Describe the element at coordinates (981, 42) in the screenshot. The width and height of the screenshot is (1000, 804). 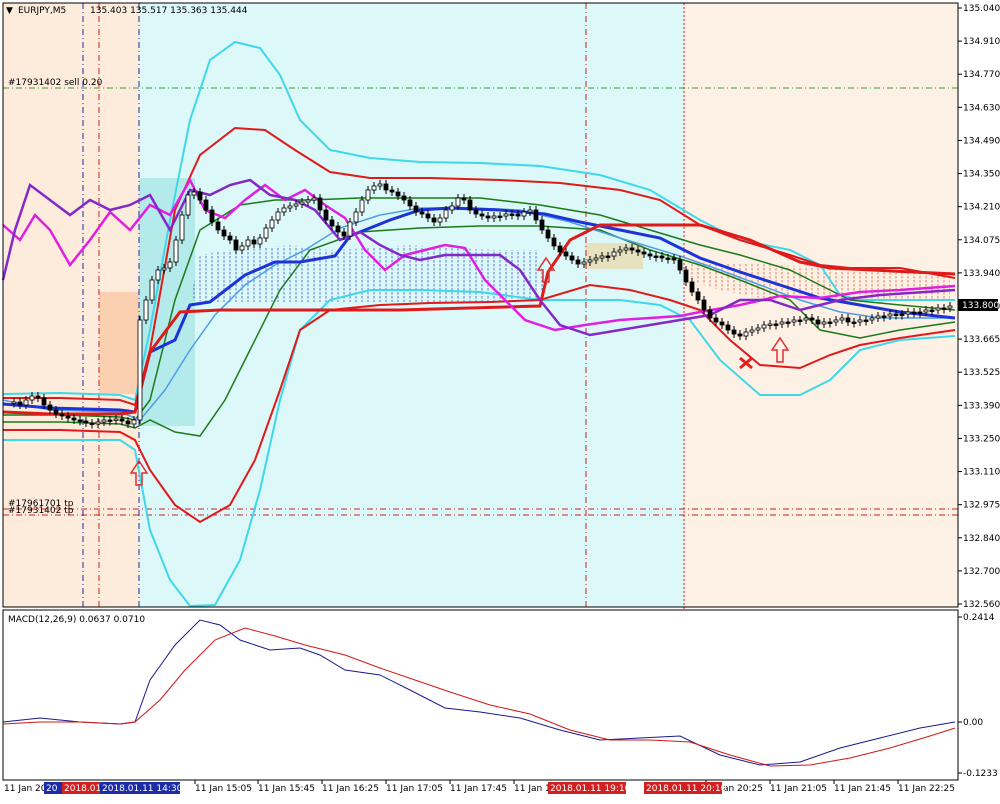
I see `price-tick-label: 134.910` at that location.